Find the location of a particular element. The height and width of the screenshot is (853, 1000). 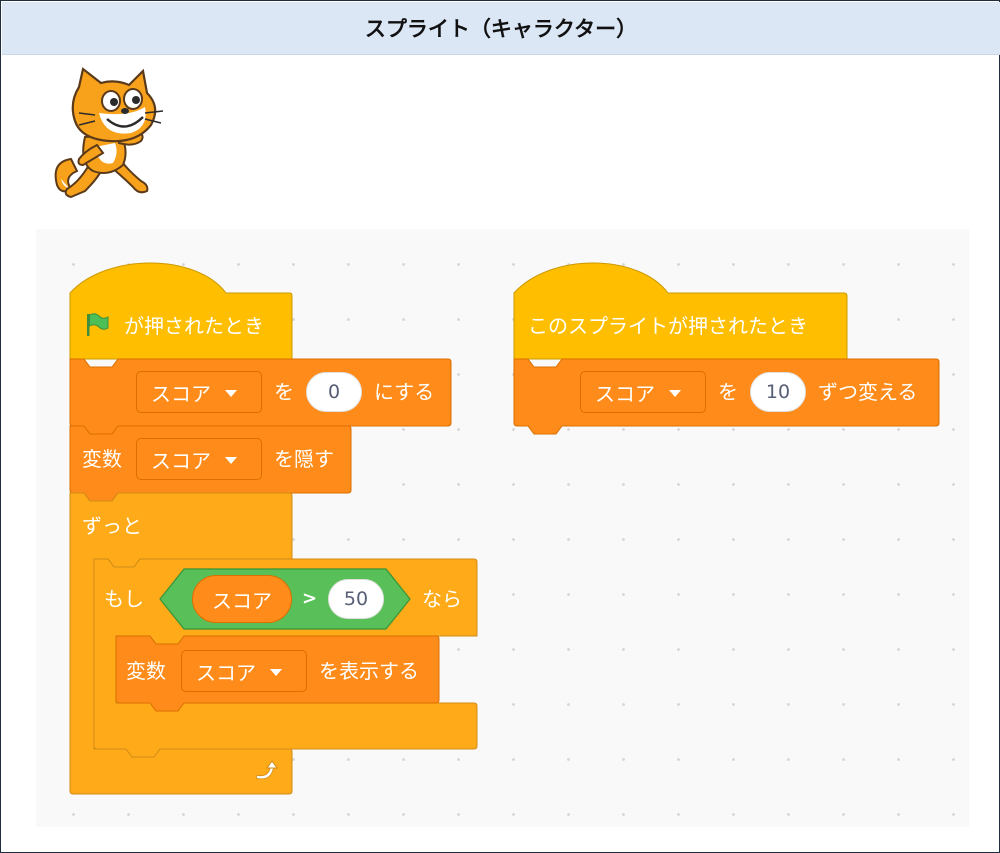

if-suffix-label: なら is located at coordinates (442, 599).